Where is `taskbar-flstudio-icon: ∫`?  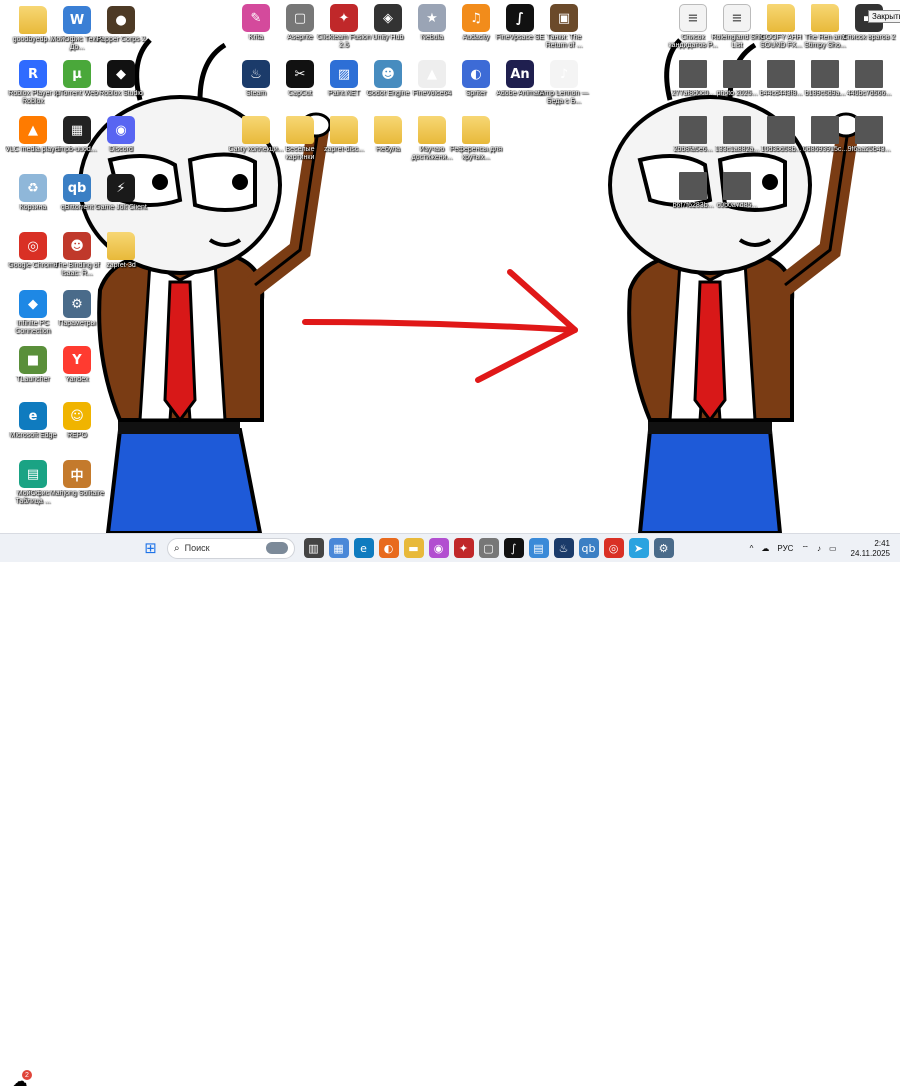
taskbar-flstudio-icon: ∫ is located at coordinates (513, 548).